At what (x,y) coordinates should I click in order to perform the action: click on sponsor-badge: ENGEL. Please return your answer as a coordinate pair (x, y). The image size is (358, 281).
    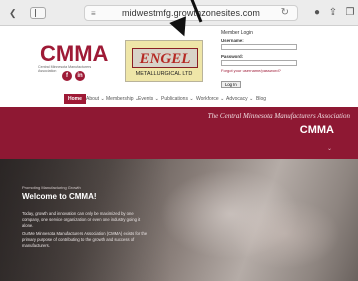
    Looking at the image, I should click on (165, 58).